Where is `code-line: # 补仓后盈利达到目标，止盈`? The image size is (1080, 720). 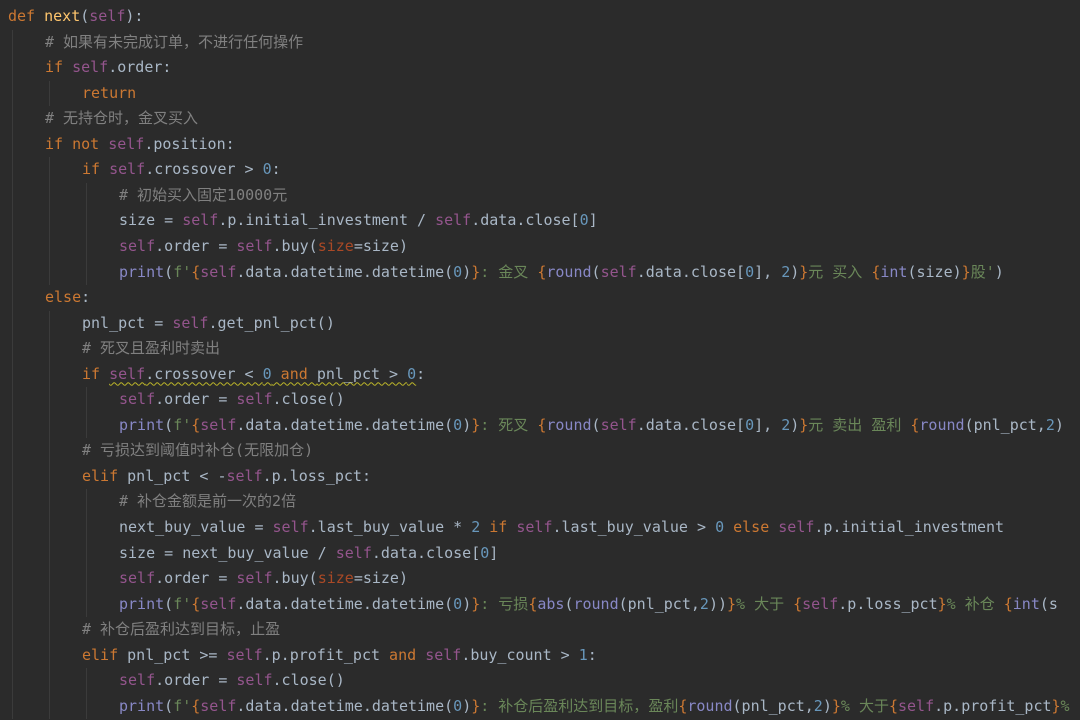 code-line: # 补仓后盈利达到目标，止盈 is located at coordinates (181, 630).